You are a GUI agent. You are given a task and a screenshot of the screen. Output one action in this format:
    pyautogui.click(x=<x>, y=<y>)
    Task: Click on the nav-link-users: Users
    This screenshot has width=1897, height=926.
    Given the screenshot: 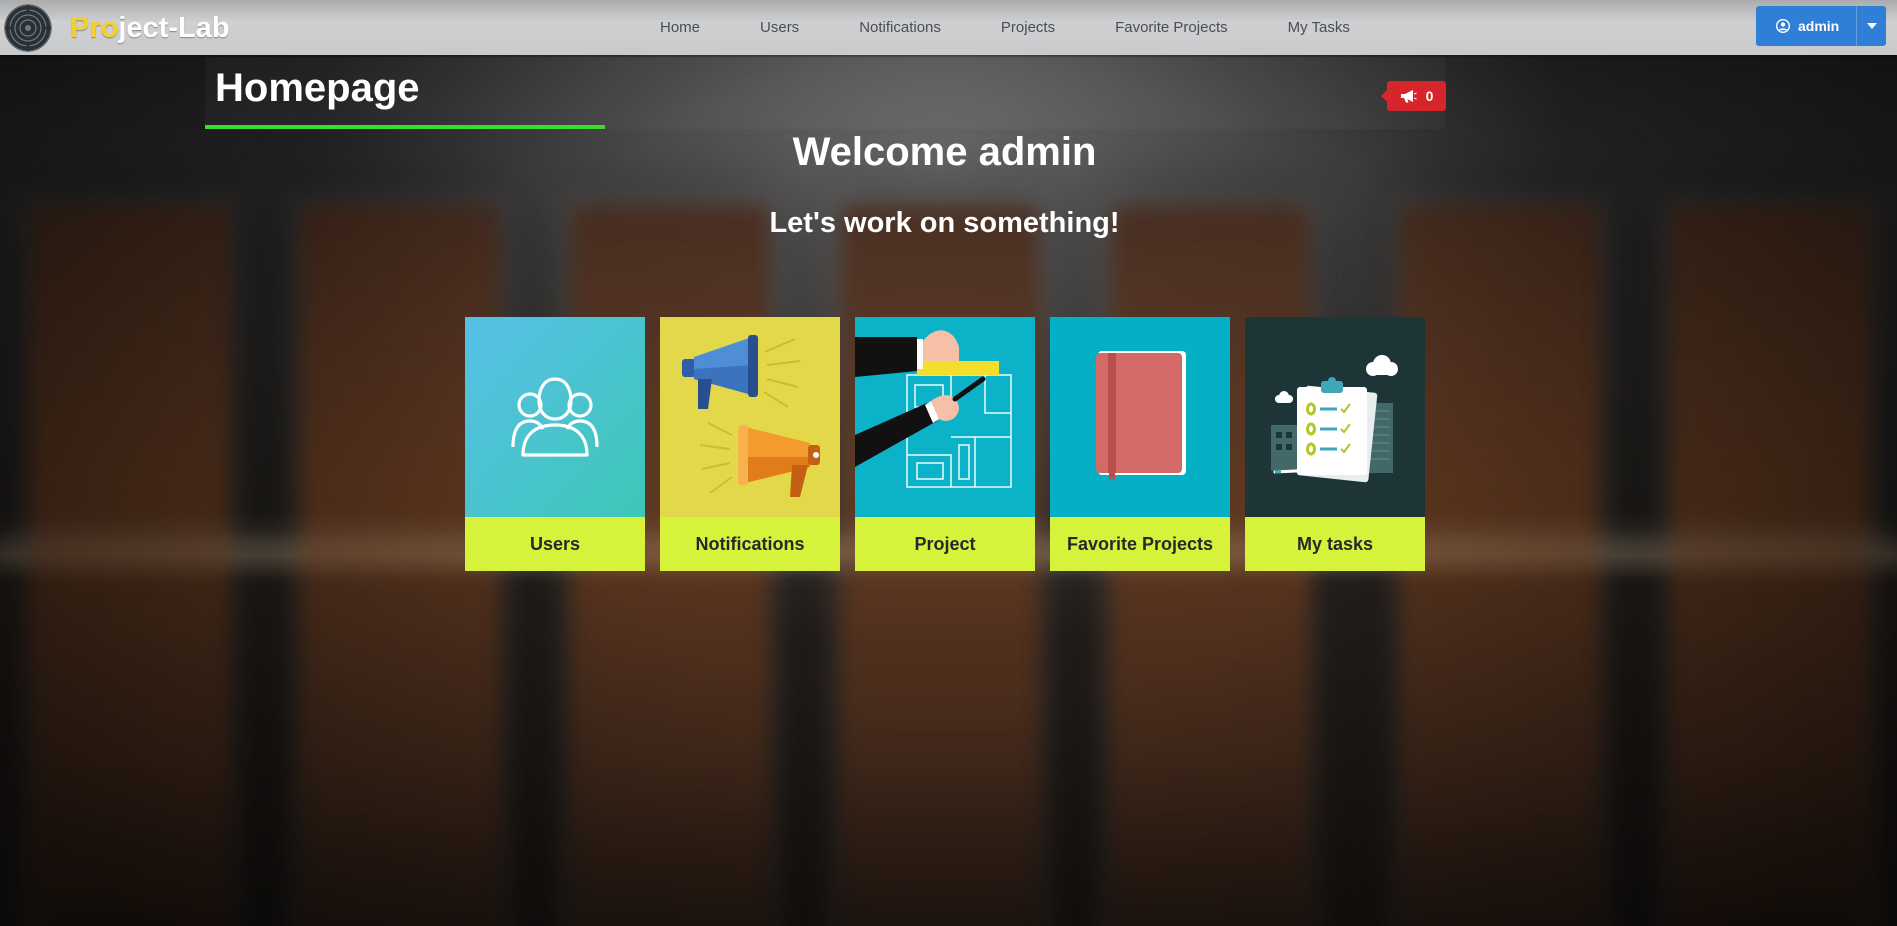 What is the action you would take?
    pyautogui.click(x=779, y=27)
    